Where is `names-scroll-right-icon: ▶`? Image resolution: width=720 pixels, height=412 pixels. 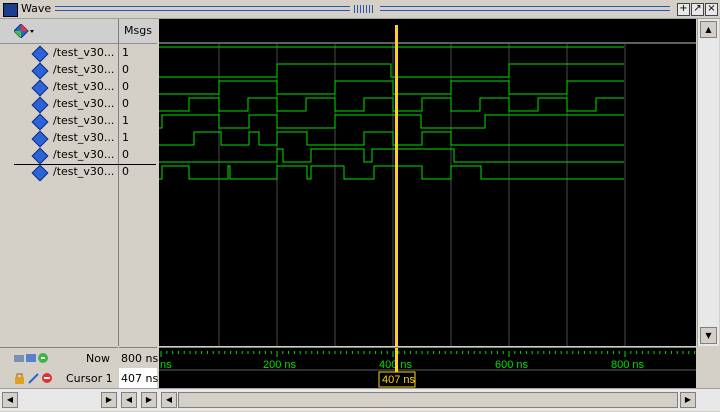
names-scroll-right-icon: ▶ is located at coordinates (109, 400).